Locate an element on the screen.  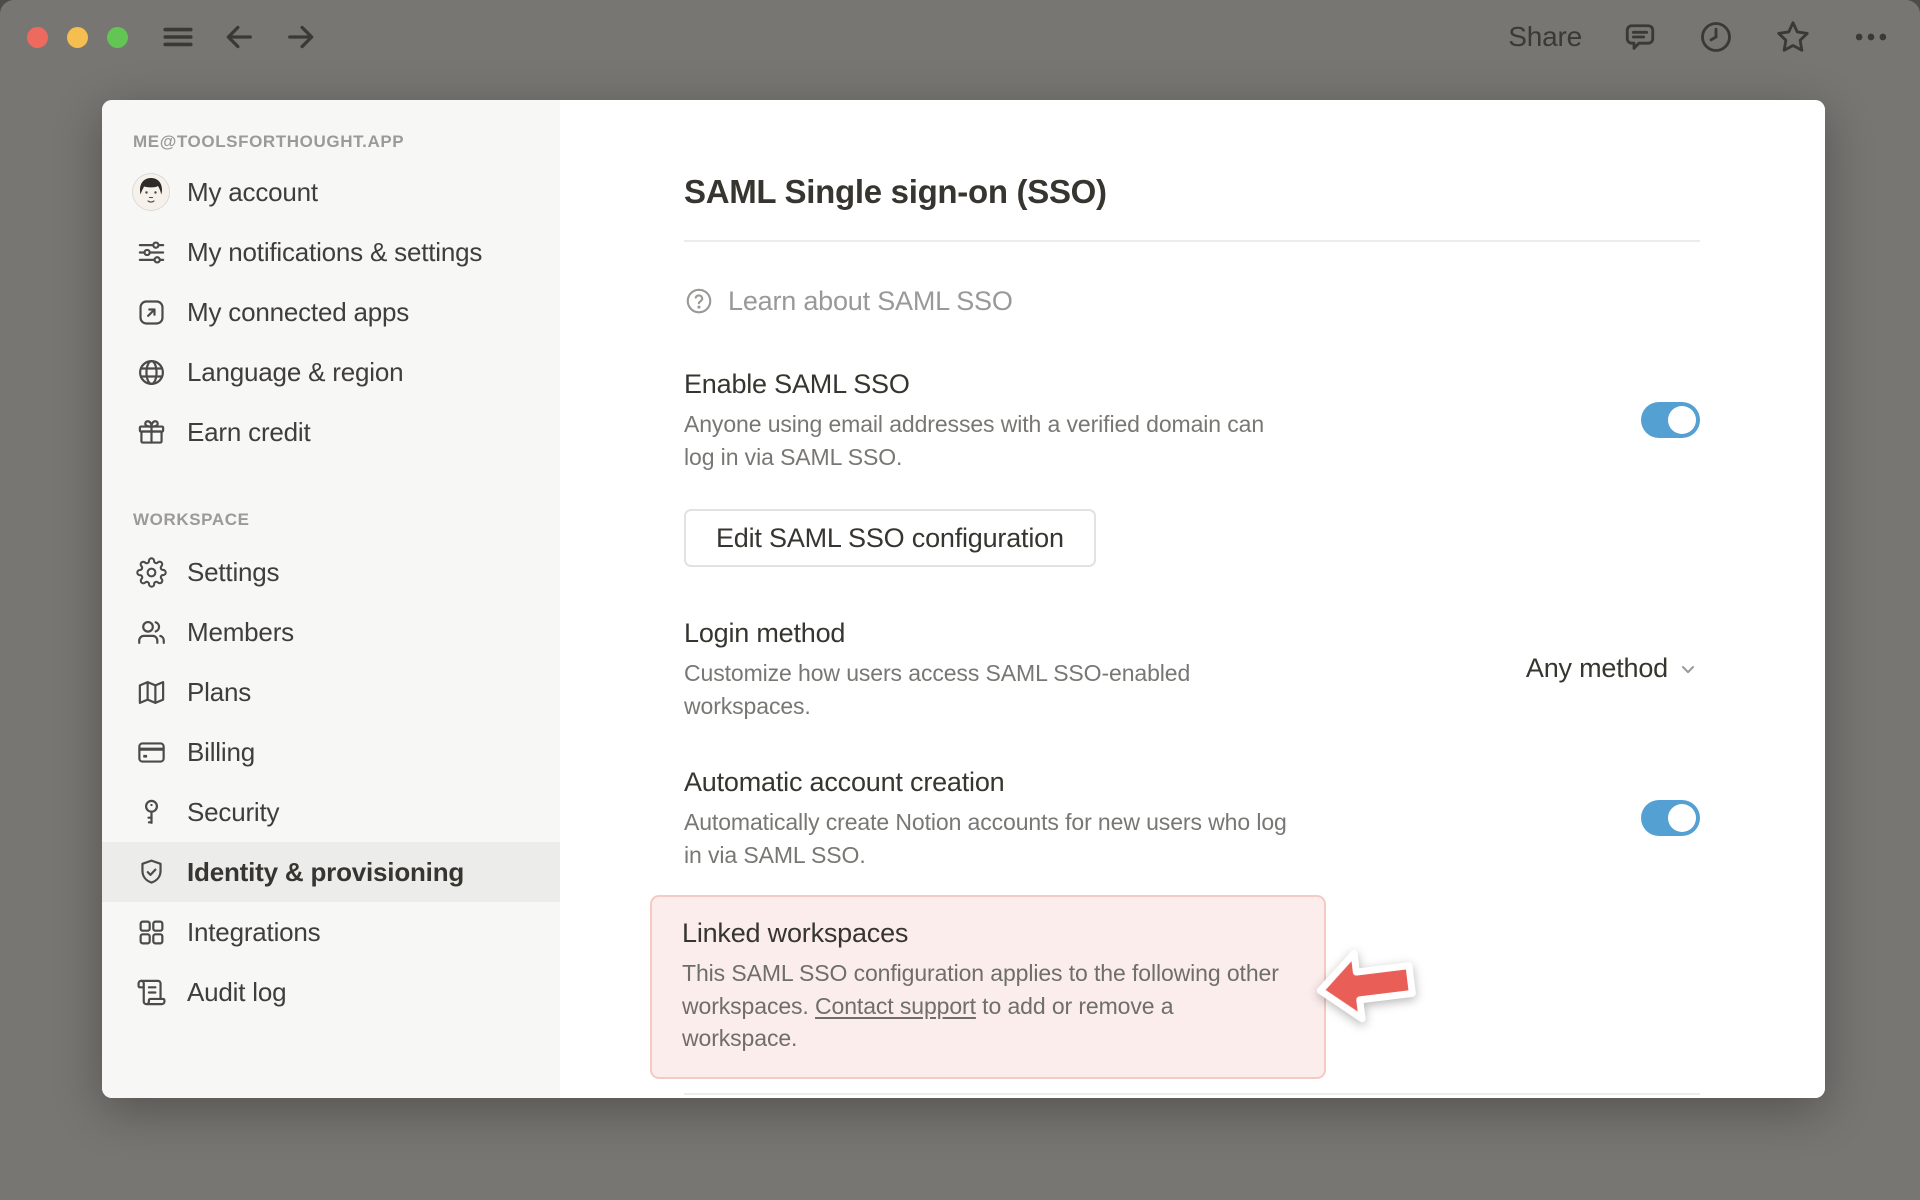
sidebar-item-label: Settings is located at coordinates (233, 571).